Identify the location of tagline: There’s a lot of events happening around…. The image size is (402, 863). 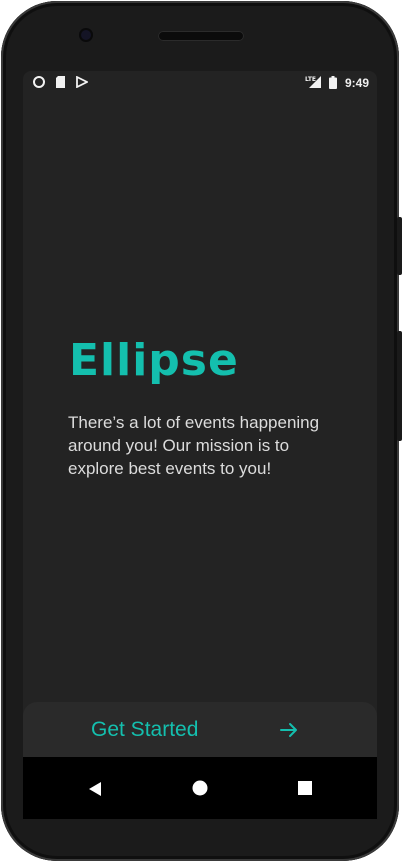
(194, 445).